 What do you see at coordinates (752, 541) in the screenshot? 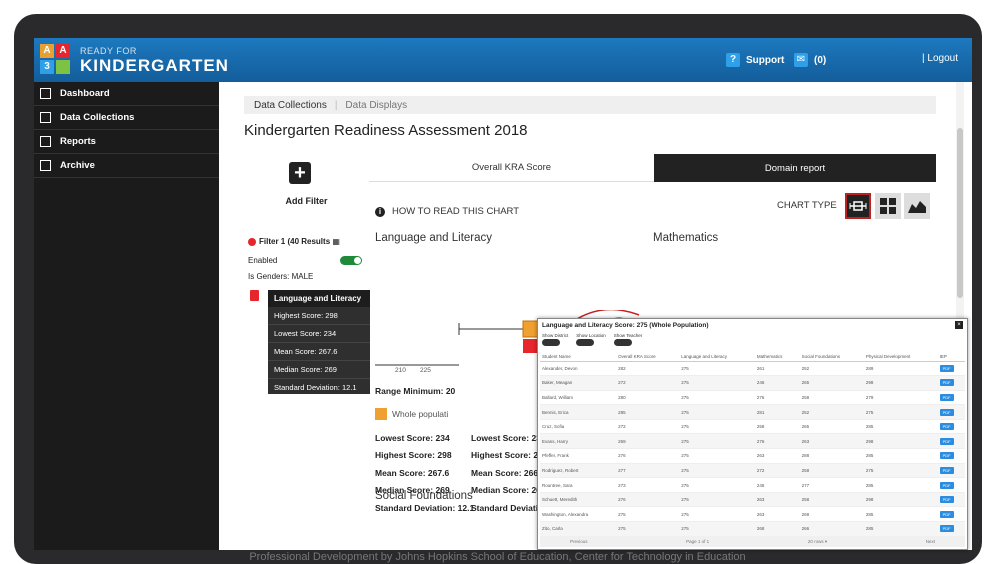
I see `roster-pagination: Previous Page 1 of 1 20 rows ▾ Next` at bounding box center [752, 541].